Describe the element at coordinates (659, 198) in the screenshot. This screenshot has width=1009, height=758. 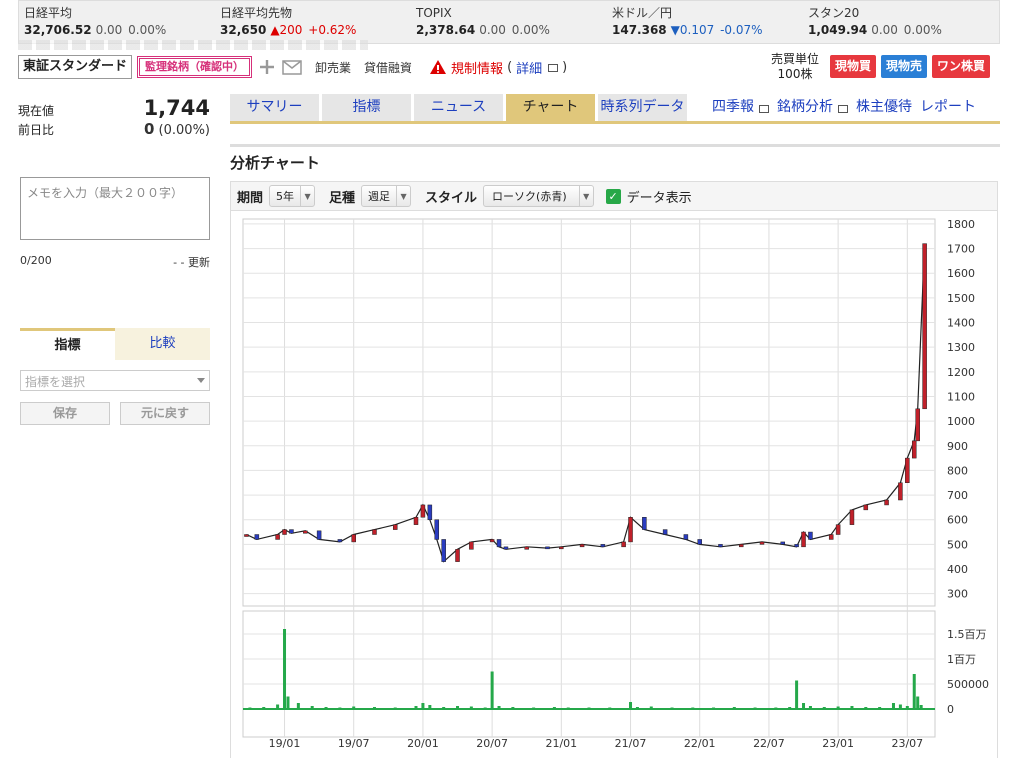
I see `data-display-label: データ表示` at that location.